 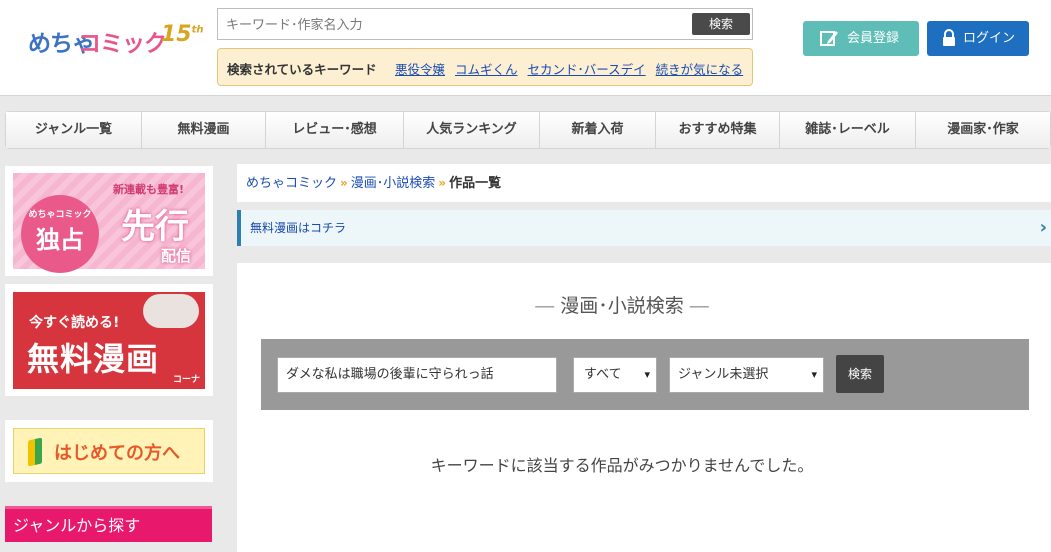 I want to click on breadcrumb-link-home: めちゃコミック, so click(x=291, y=183).